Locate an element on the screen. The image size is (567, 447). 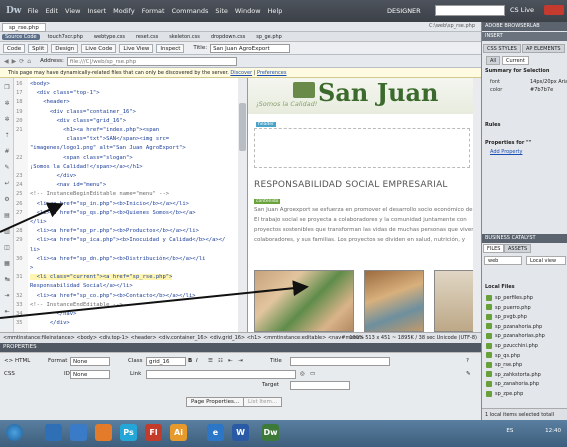
unordered-list-icon: ☰ is located at coordinates (210, 361).